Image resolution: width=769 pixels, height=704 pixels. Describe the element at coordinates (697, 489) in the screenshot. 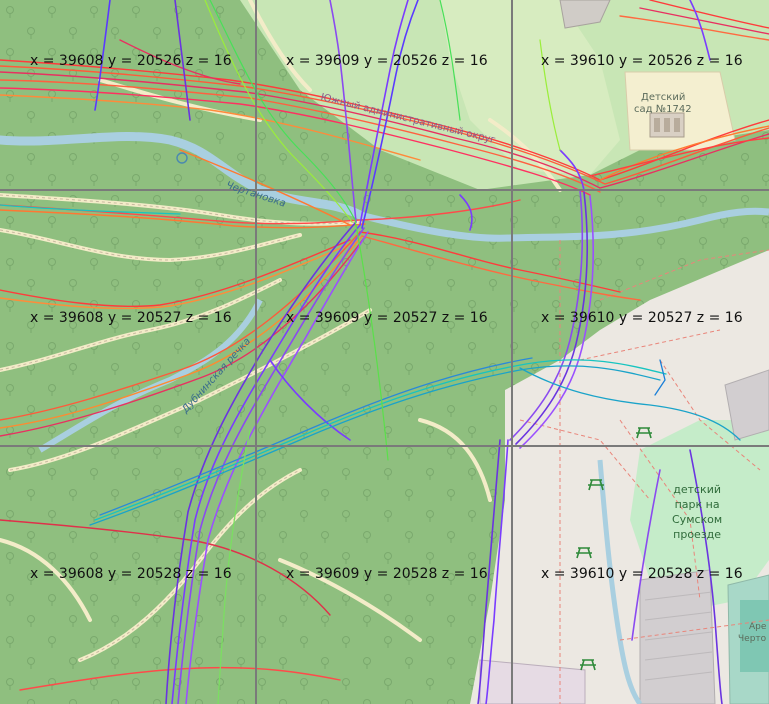

I see `park-label-line1: детский` at that location.